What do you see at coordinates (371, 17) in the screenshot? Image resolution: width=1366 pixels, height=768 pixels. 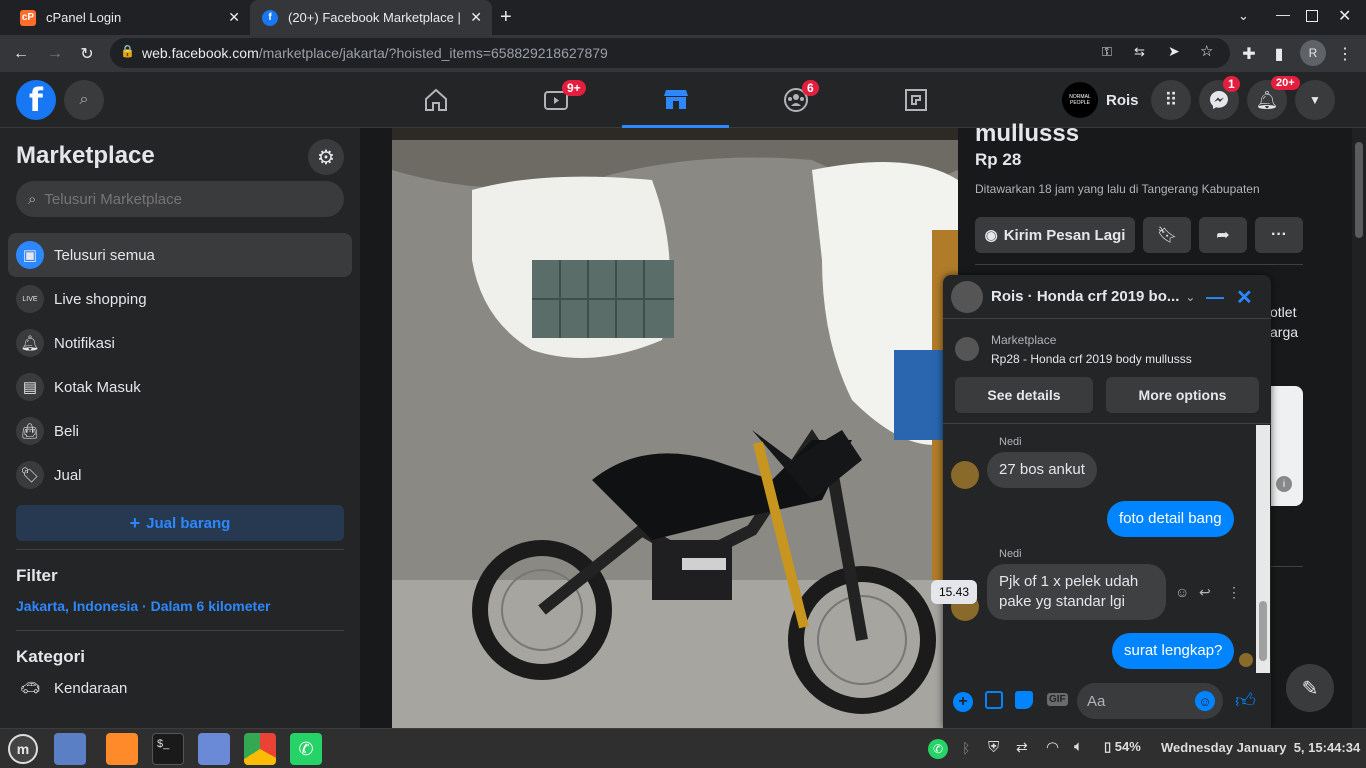 I see `tab-facebook: f (20+) Facebook Marketplace | ✕` at bounding box center [371, 17].